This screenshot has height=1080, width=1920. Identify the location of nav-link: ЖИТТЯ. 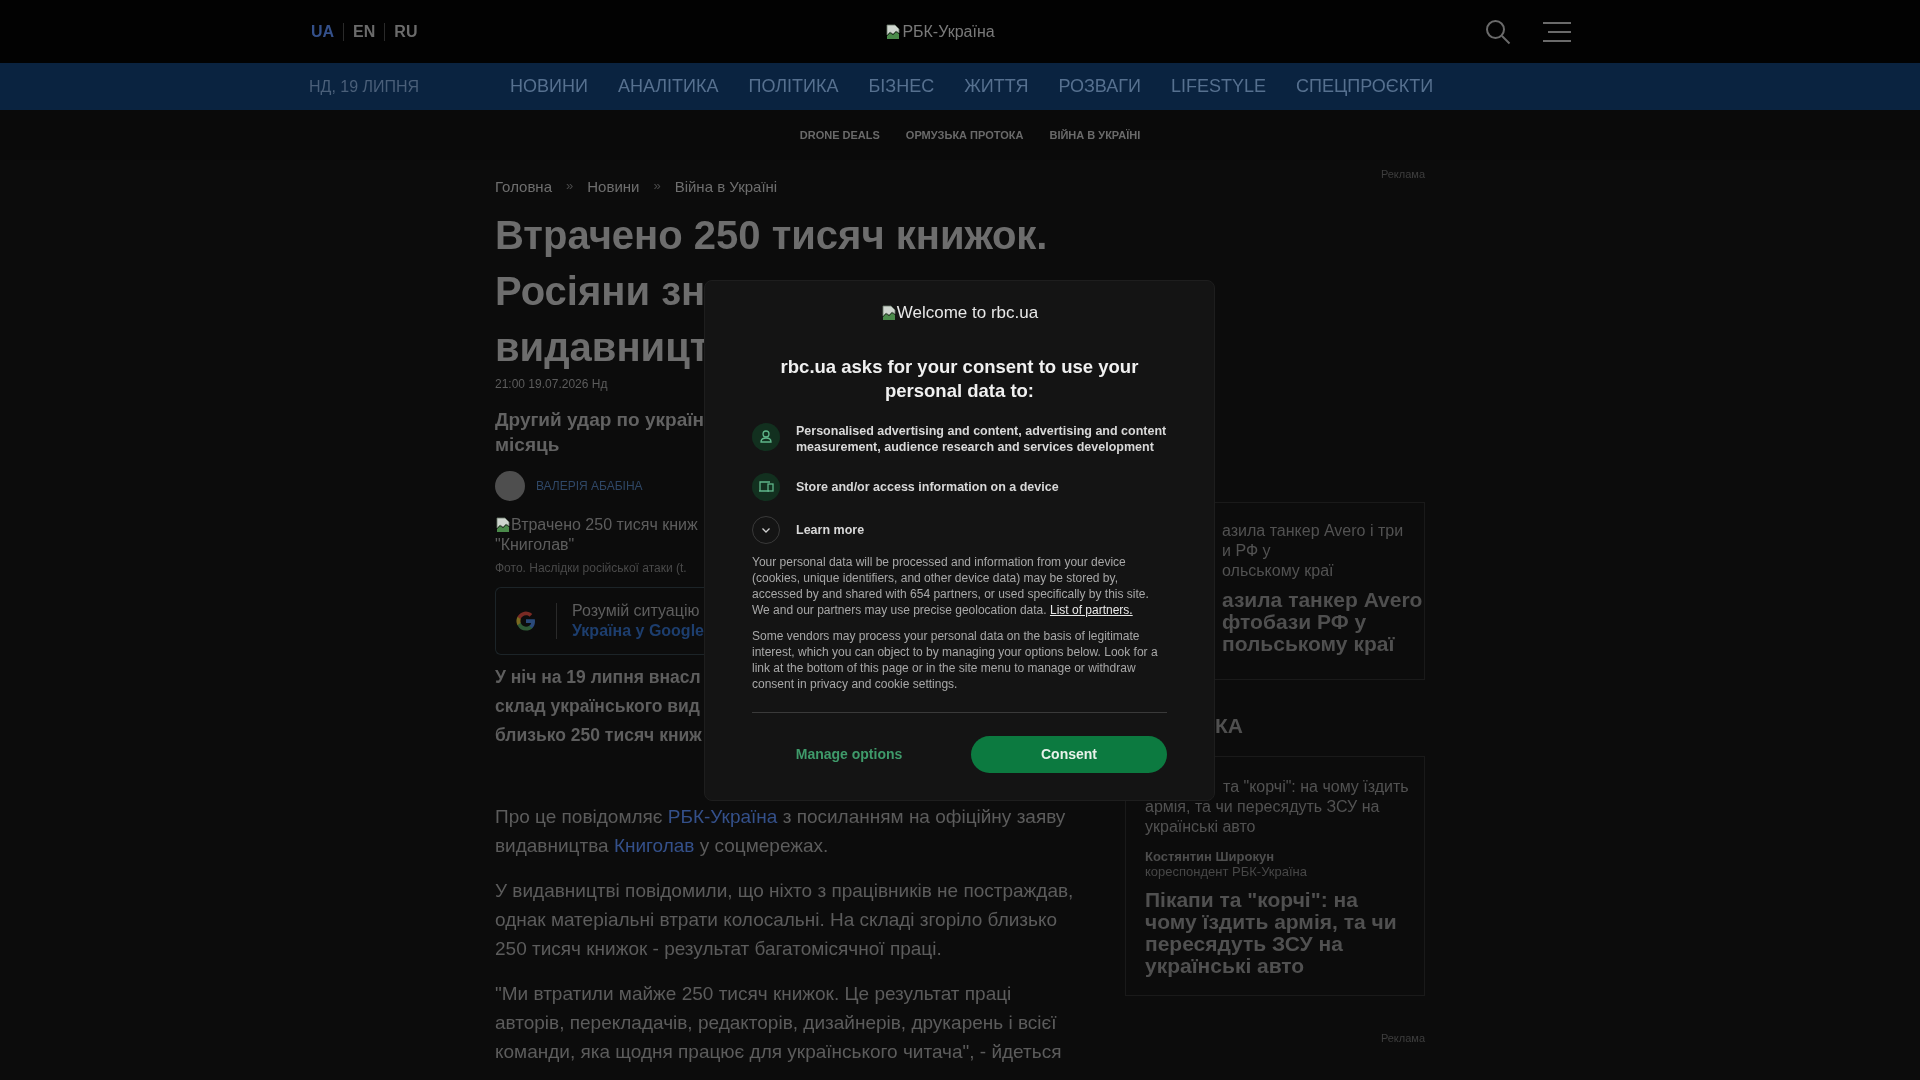
(996, 86).